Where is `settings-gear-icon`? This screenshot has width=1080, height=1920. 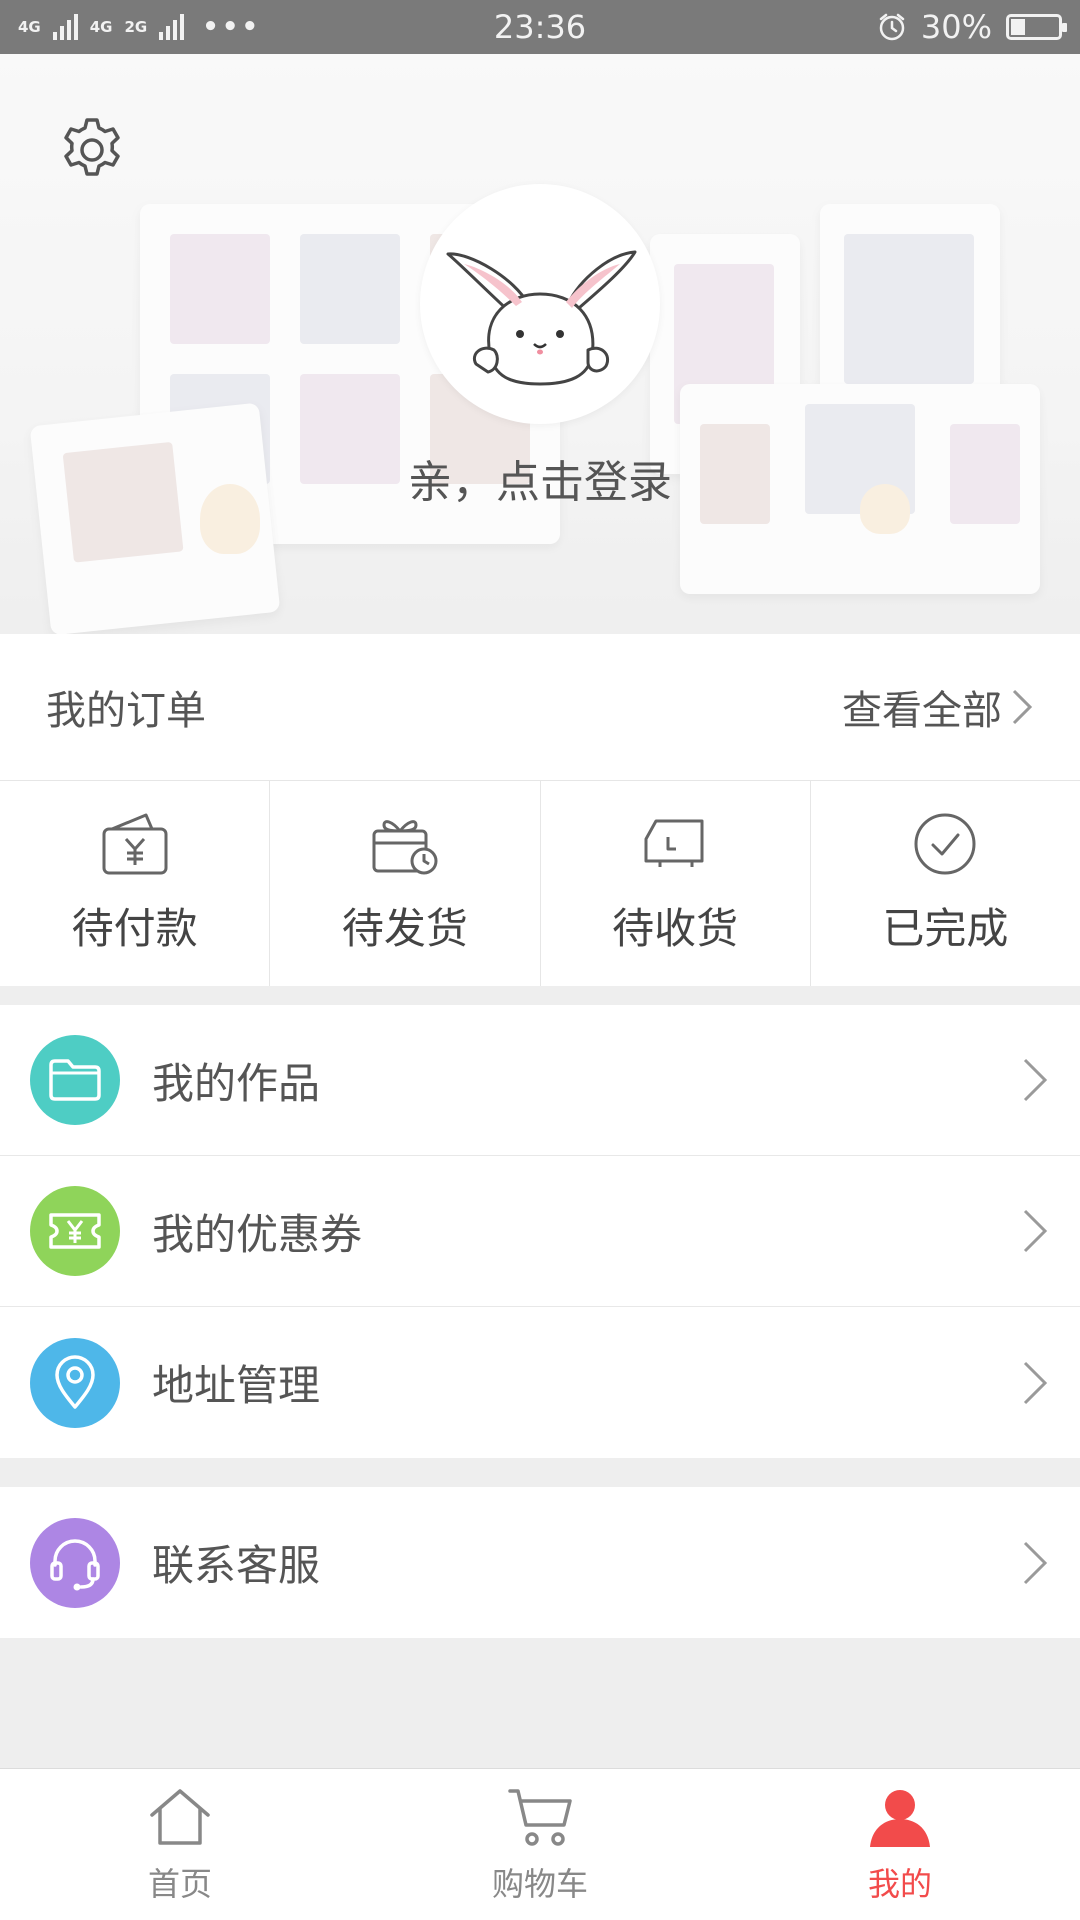 settings-gear-icon is located at coordinates (92, 150).